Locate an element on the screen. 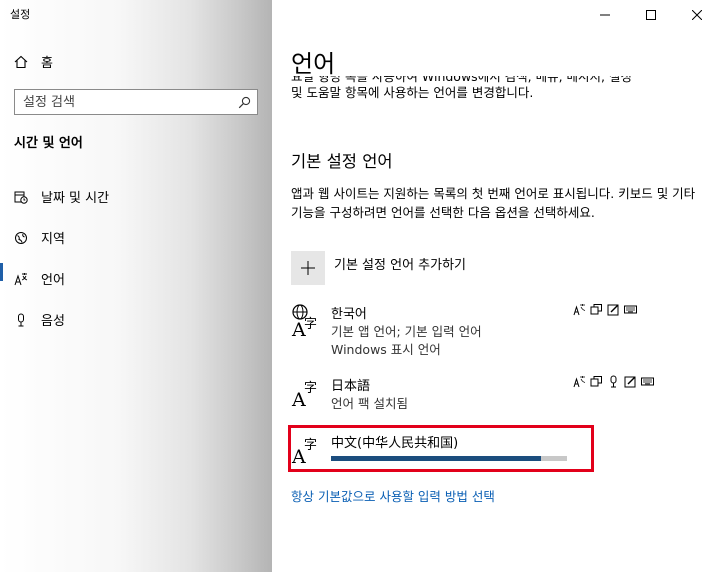  maximize-icon is located at coordinates (651, 15).